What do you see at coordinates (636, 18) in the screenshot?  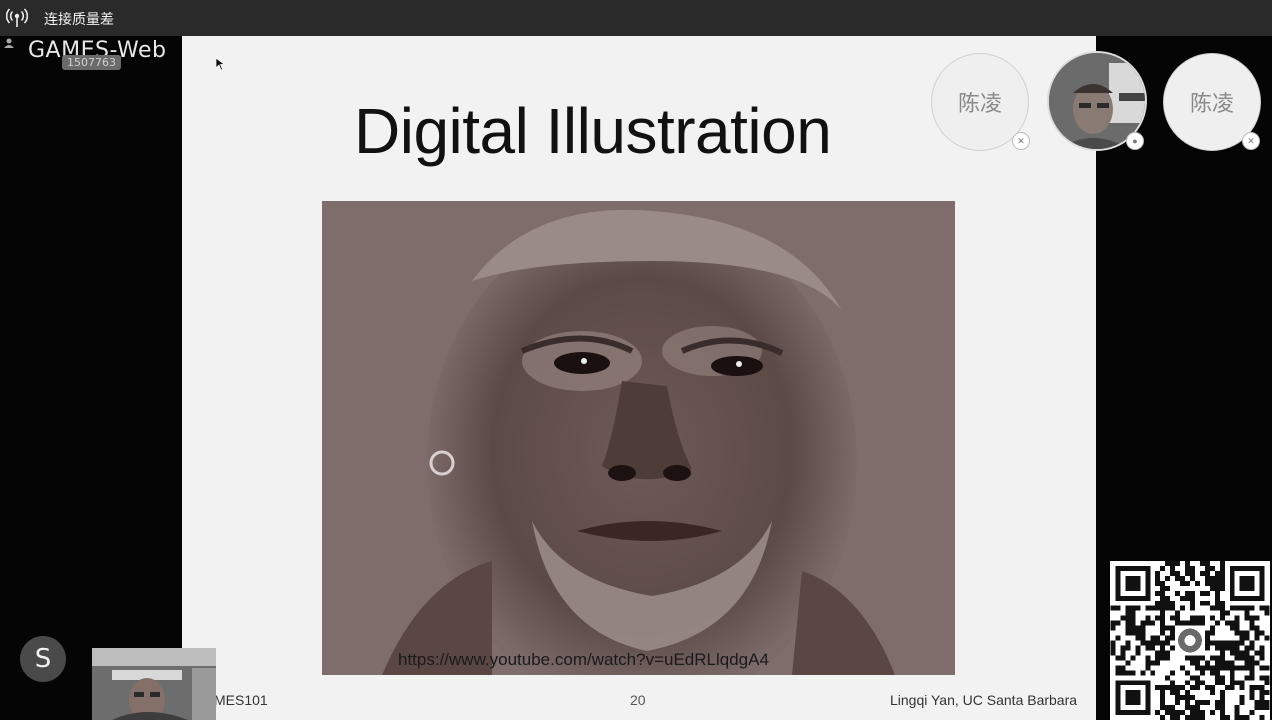 I see `status-bar: 连接质量差` at bounding box center [636, 18].